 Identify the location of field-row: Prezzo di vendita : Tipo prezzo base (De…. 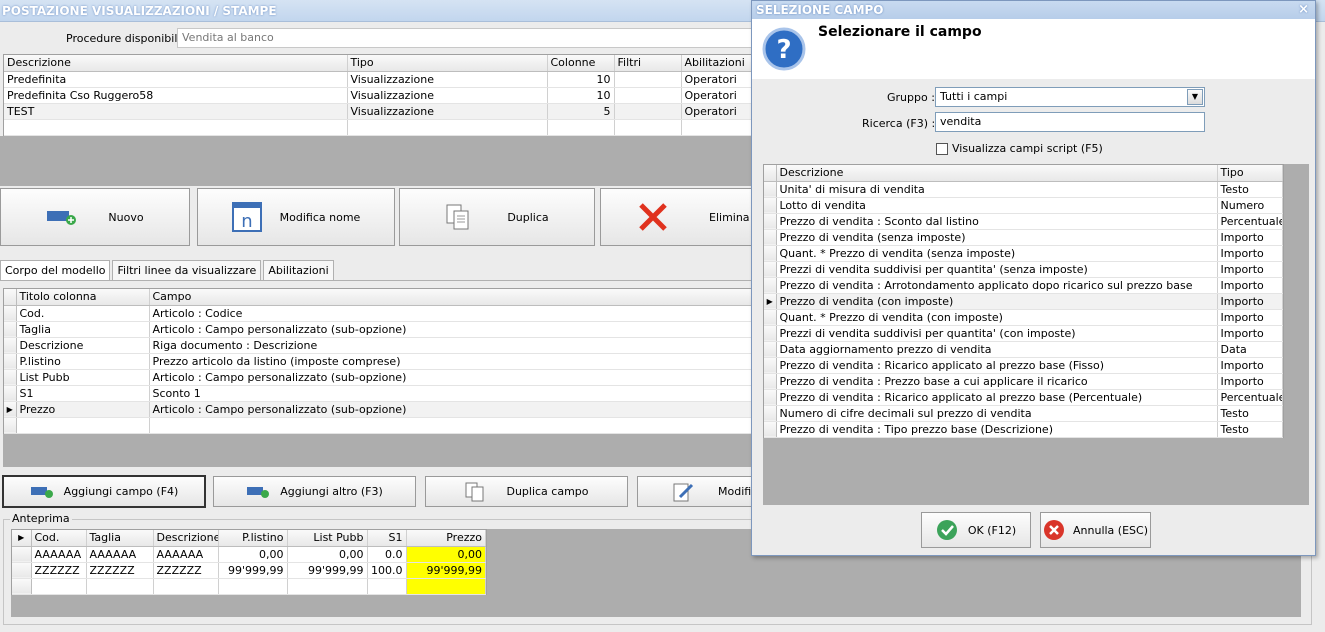
(1023, 429).